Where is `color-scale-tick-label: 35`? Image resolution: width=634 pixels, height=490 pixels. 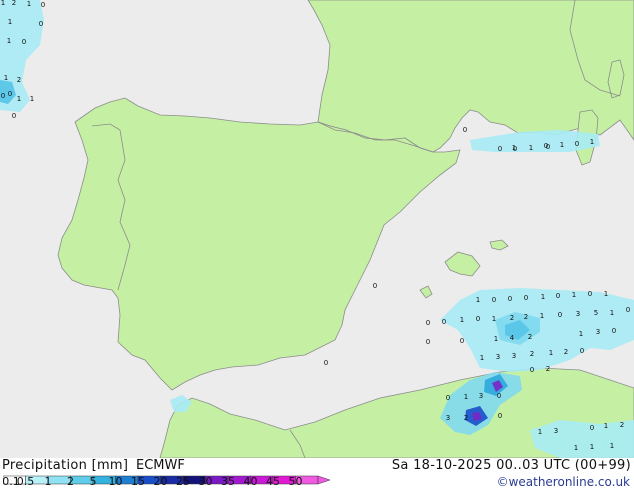 color-scale-tick-label: 35 is located at coordinates (228, 481).